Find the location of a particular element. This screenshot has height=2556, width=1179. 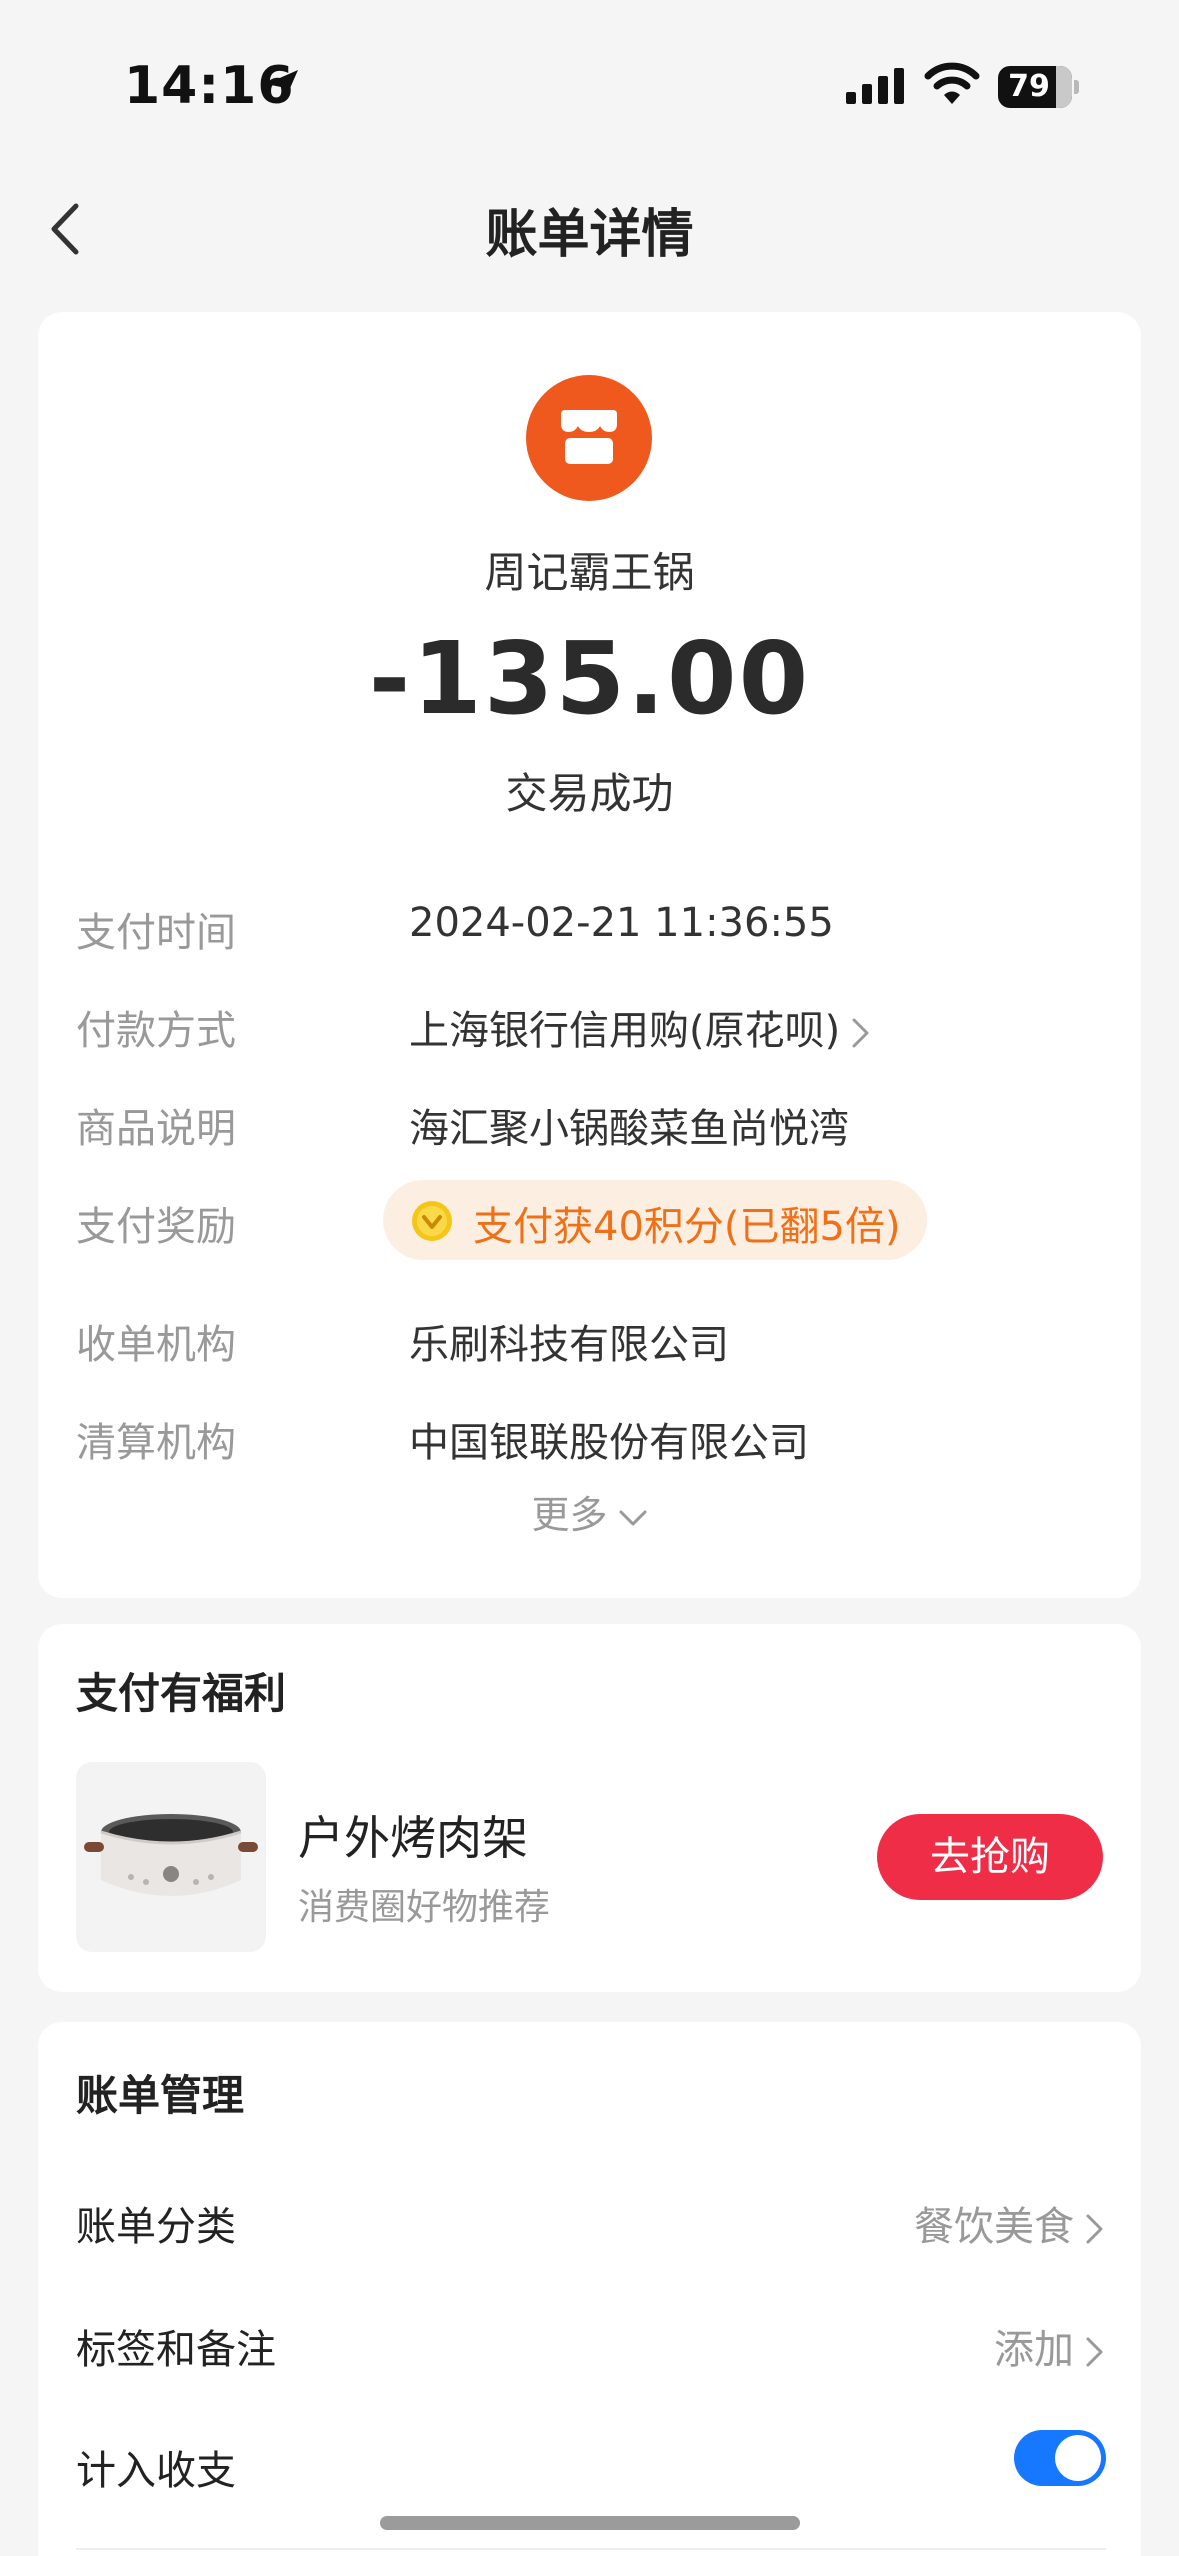

transaction-amount: -135.00 is located at coordinates (589, 678).